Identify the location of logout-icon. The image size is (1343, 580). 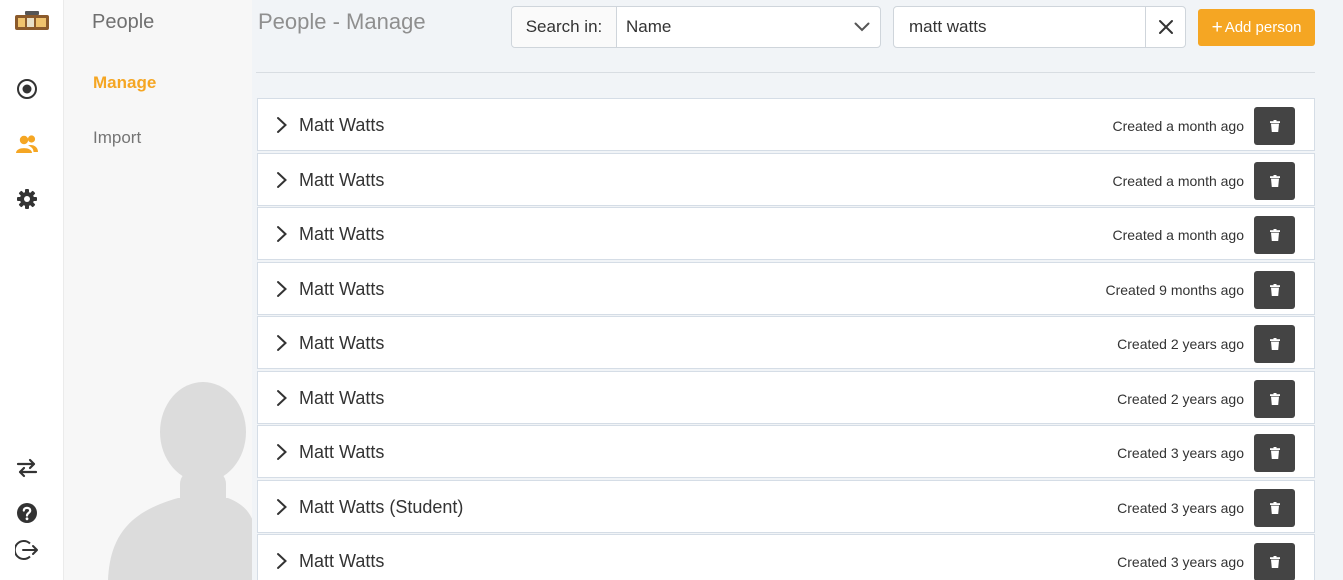
(27, 550).